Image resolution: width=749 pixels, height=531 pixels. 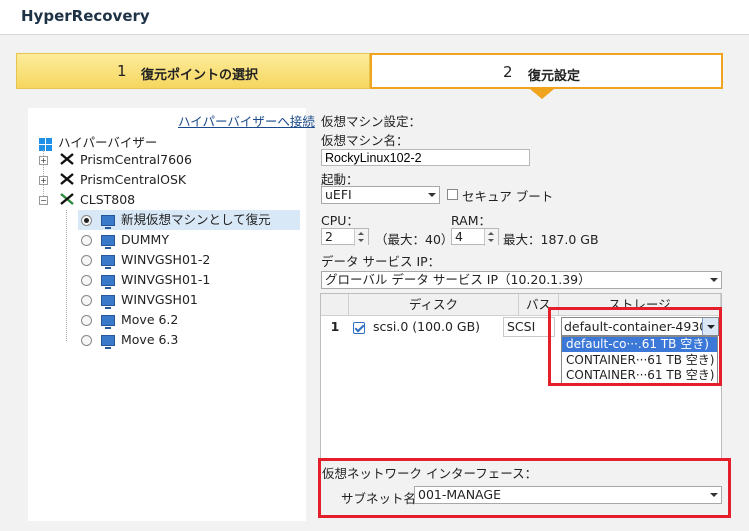 I want to click on ram-spinner: 4, so click(x=475, y=237).